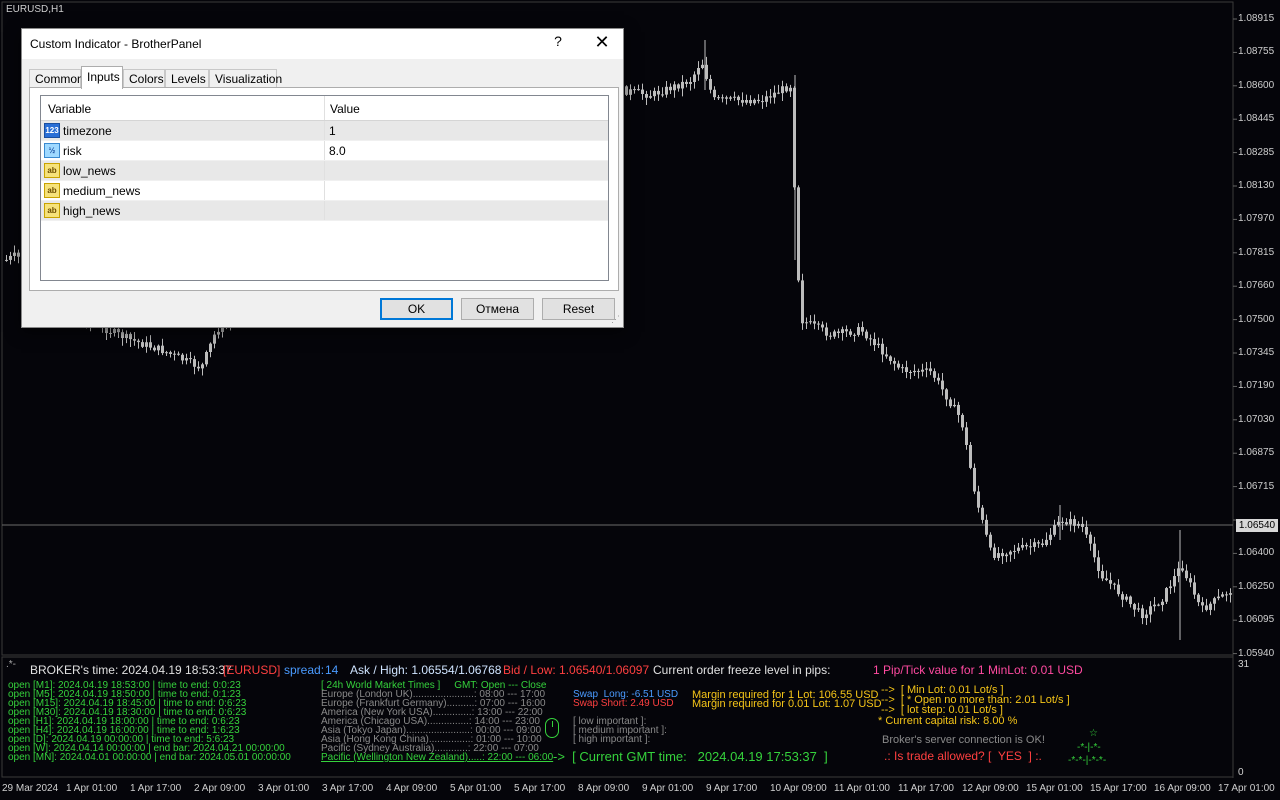 This screenshot has width=1280, height=800. What do you see at coordinates (144, 78) in the screenshot?
I see `tab-colors: Colors` at bounding box center [144, 78].